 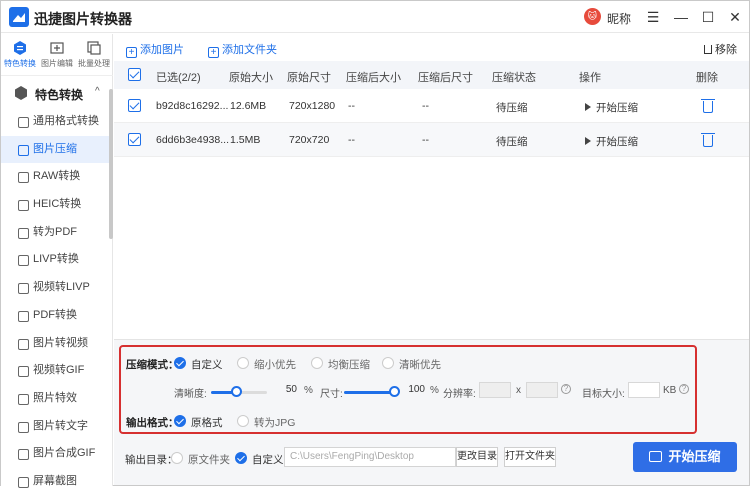 I want to click on mode-balance-radio, so click(x=317, y=363).